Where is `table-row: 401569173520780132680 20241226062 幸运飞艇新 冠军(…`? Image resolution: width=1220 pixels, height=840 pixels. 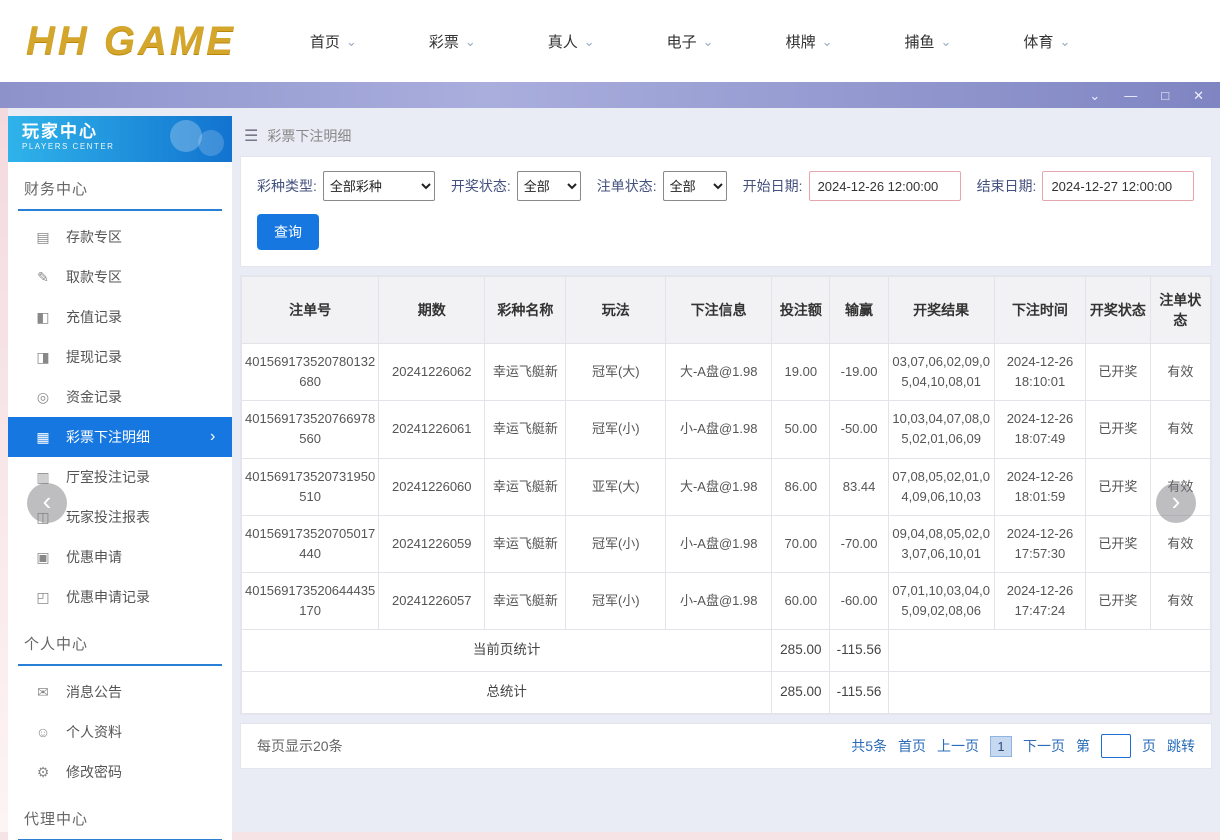
table-row: 401569173520780132680 20241226062 幸运飞艇新 冠军(… is located at coordinates (726, 372).